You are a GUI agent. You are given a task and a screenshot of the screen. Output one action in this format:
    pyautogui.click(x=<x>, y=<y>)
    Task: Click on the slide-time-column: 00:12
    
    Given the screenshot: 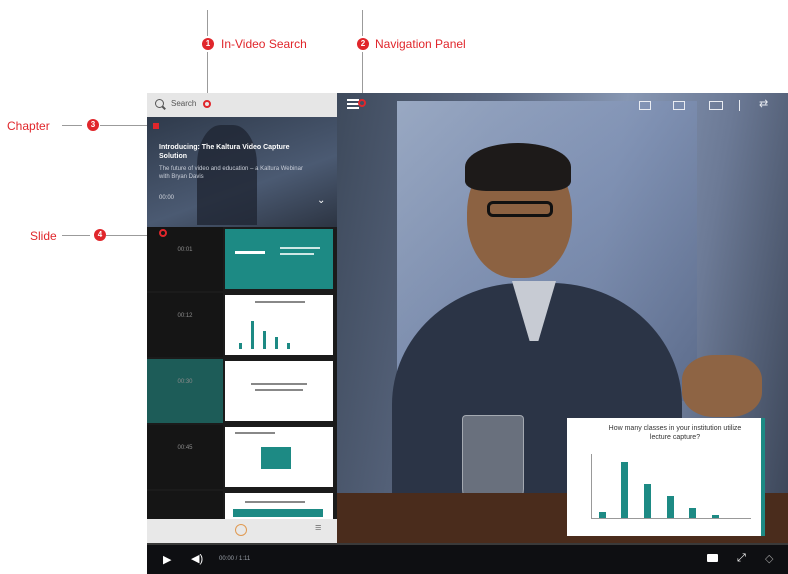 What is the action you would take?
    pyautogui.click(x=185, y=325)
    